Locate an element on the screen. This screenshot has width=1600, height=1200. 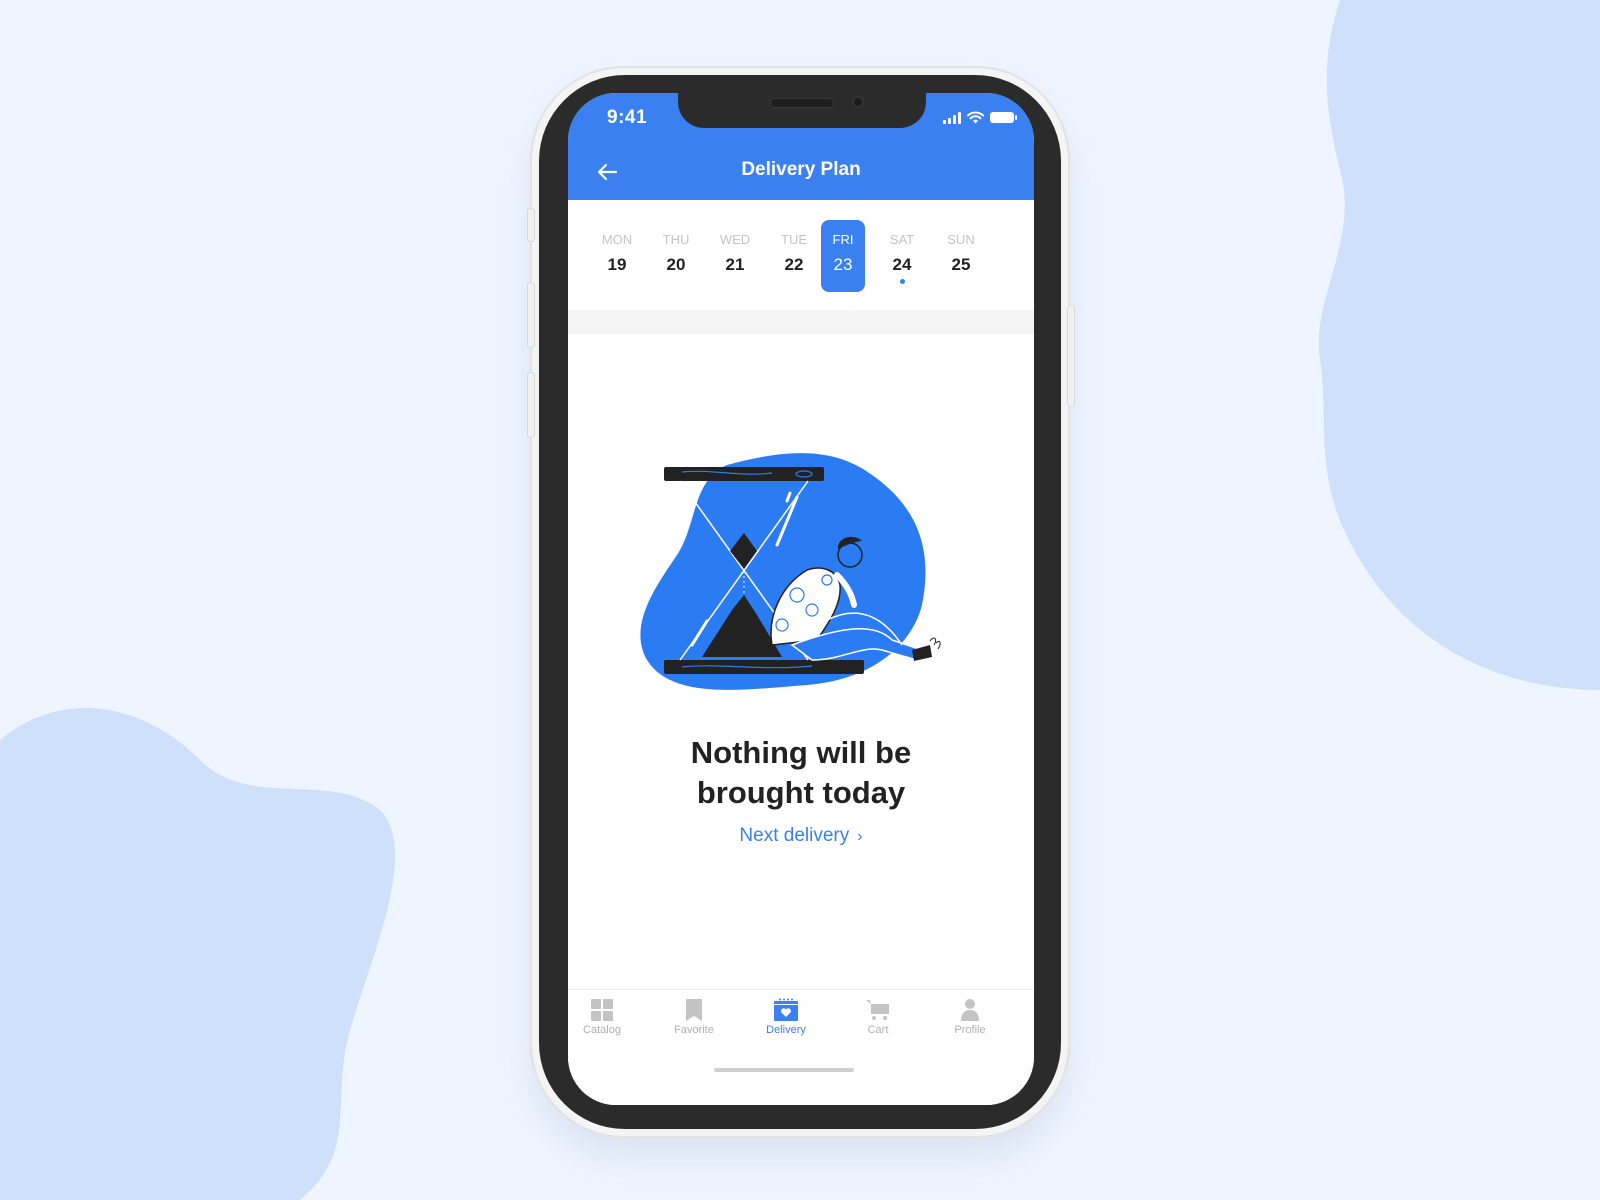
day-name: MON is located at coordinates (617, 239).